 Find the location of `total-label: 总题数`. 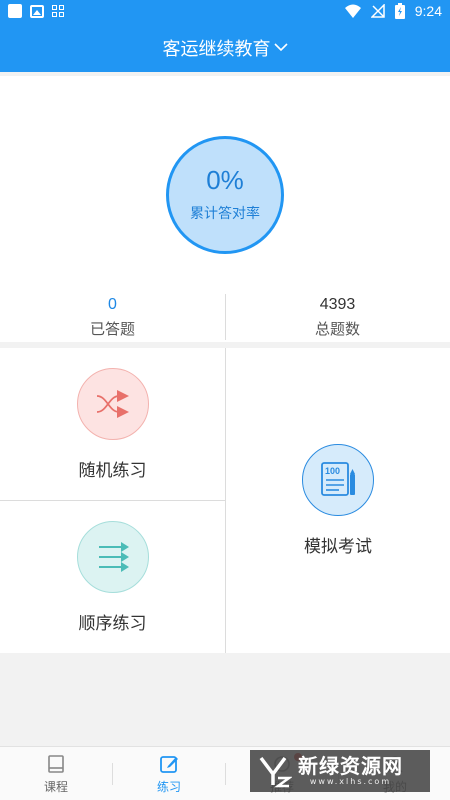

total-label: 总题数 is located at coordinates (337, 328).